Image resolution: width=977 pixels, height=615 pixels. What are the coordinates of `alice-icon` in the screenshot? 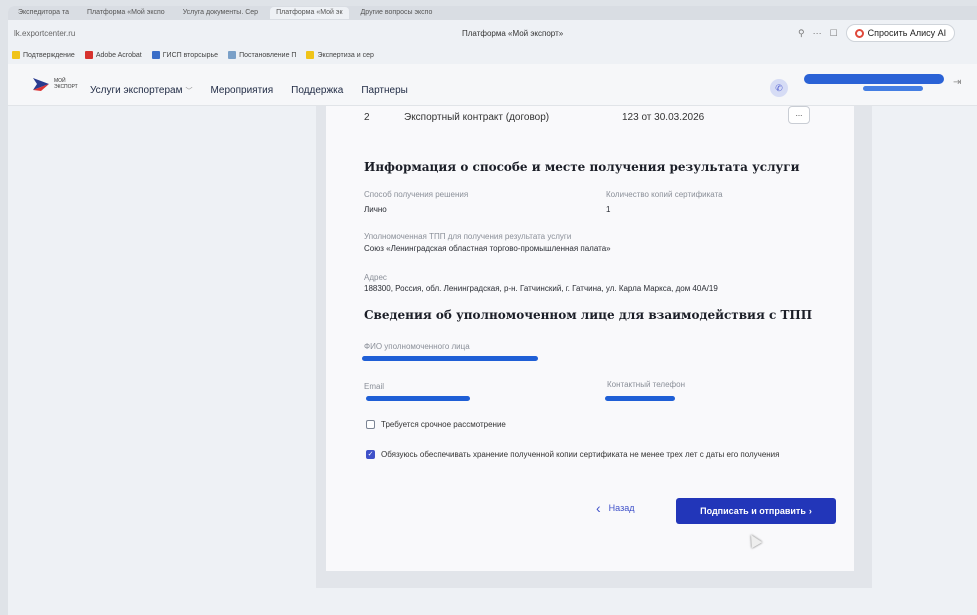 It's located at (859, 33).